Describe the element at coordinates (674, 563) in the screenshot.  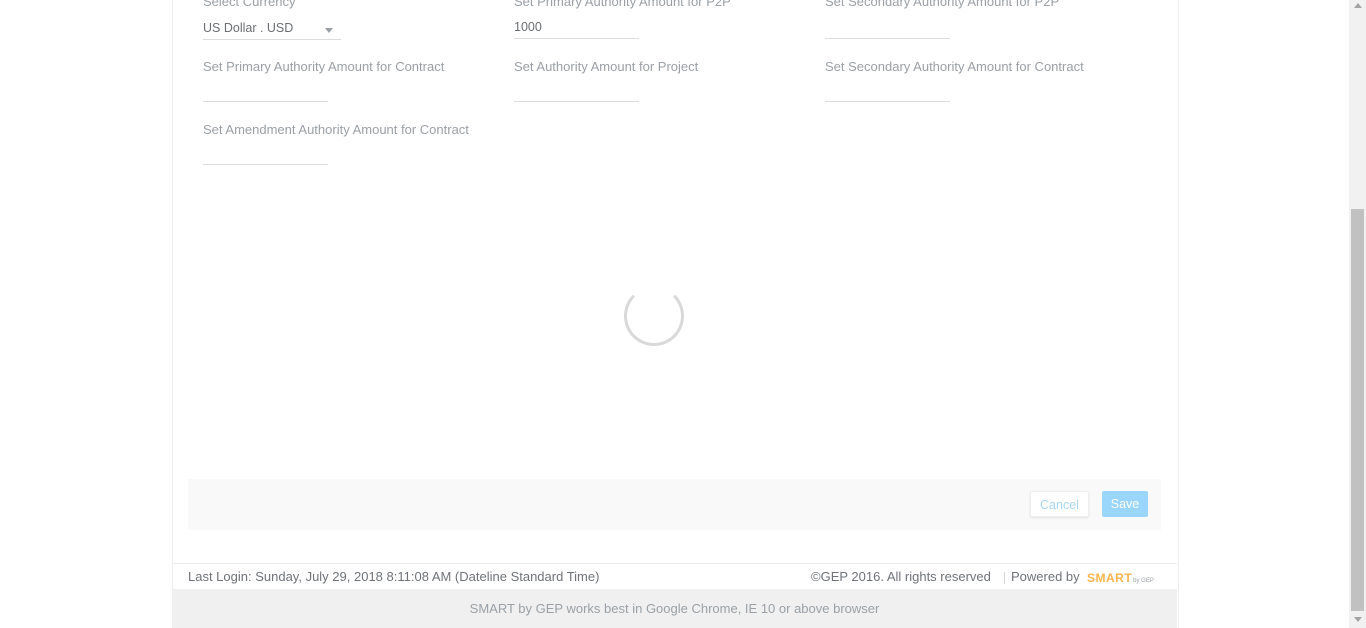
I see `footer-divider` at that location.